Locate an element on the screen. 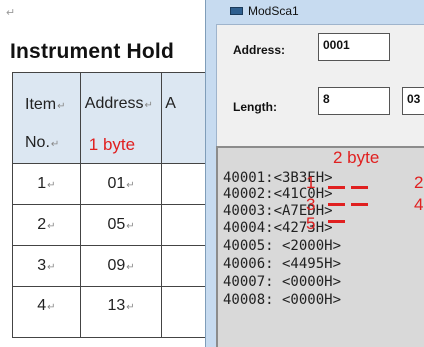 This screenshot has width=424, height=347. table-header-row: Item↵ No.↵ Address↵ 1 byte A is located at coordinates (112, 118).